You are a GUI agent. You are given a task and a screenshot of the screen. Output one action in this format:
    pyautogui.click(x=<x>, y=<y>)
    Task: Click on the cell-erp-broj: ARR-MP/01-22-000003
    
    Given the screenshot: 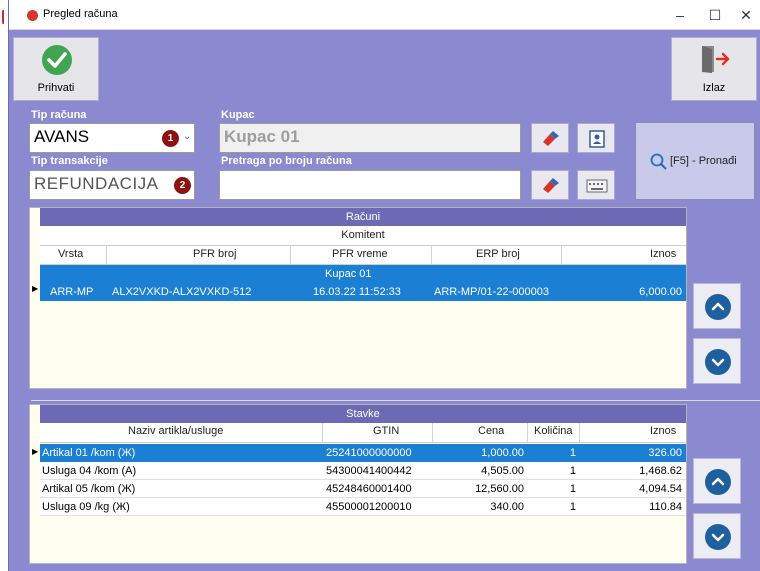 What is the action you would take?
    pyautogui.click(x=491, y=292)
    